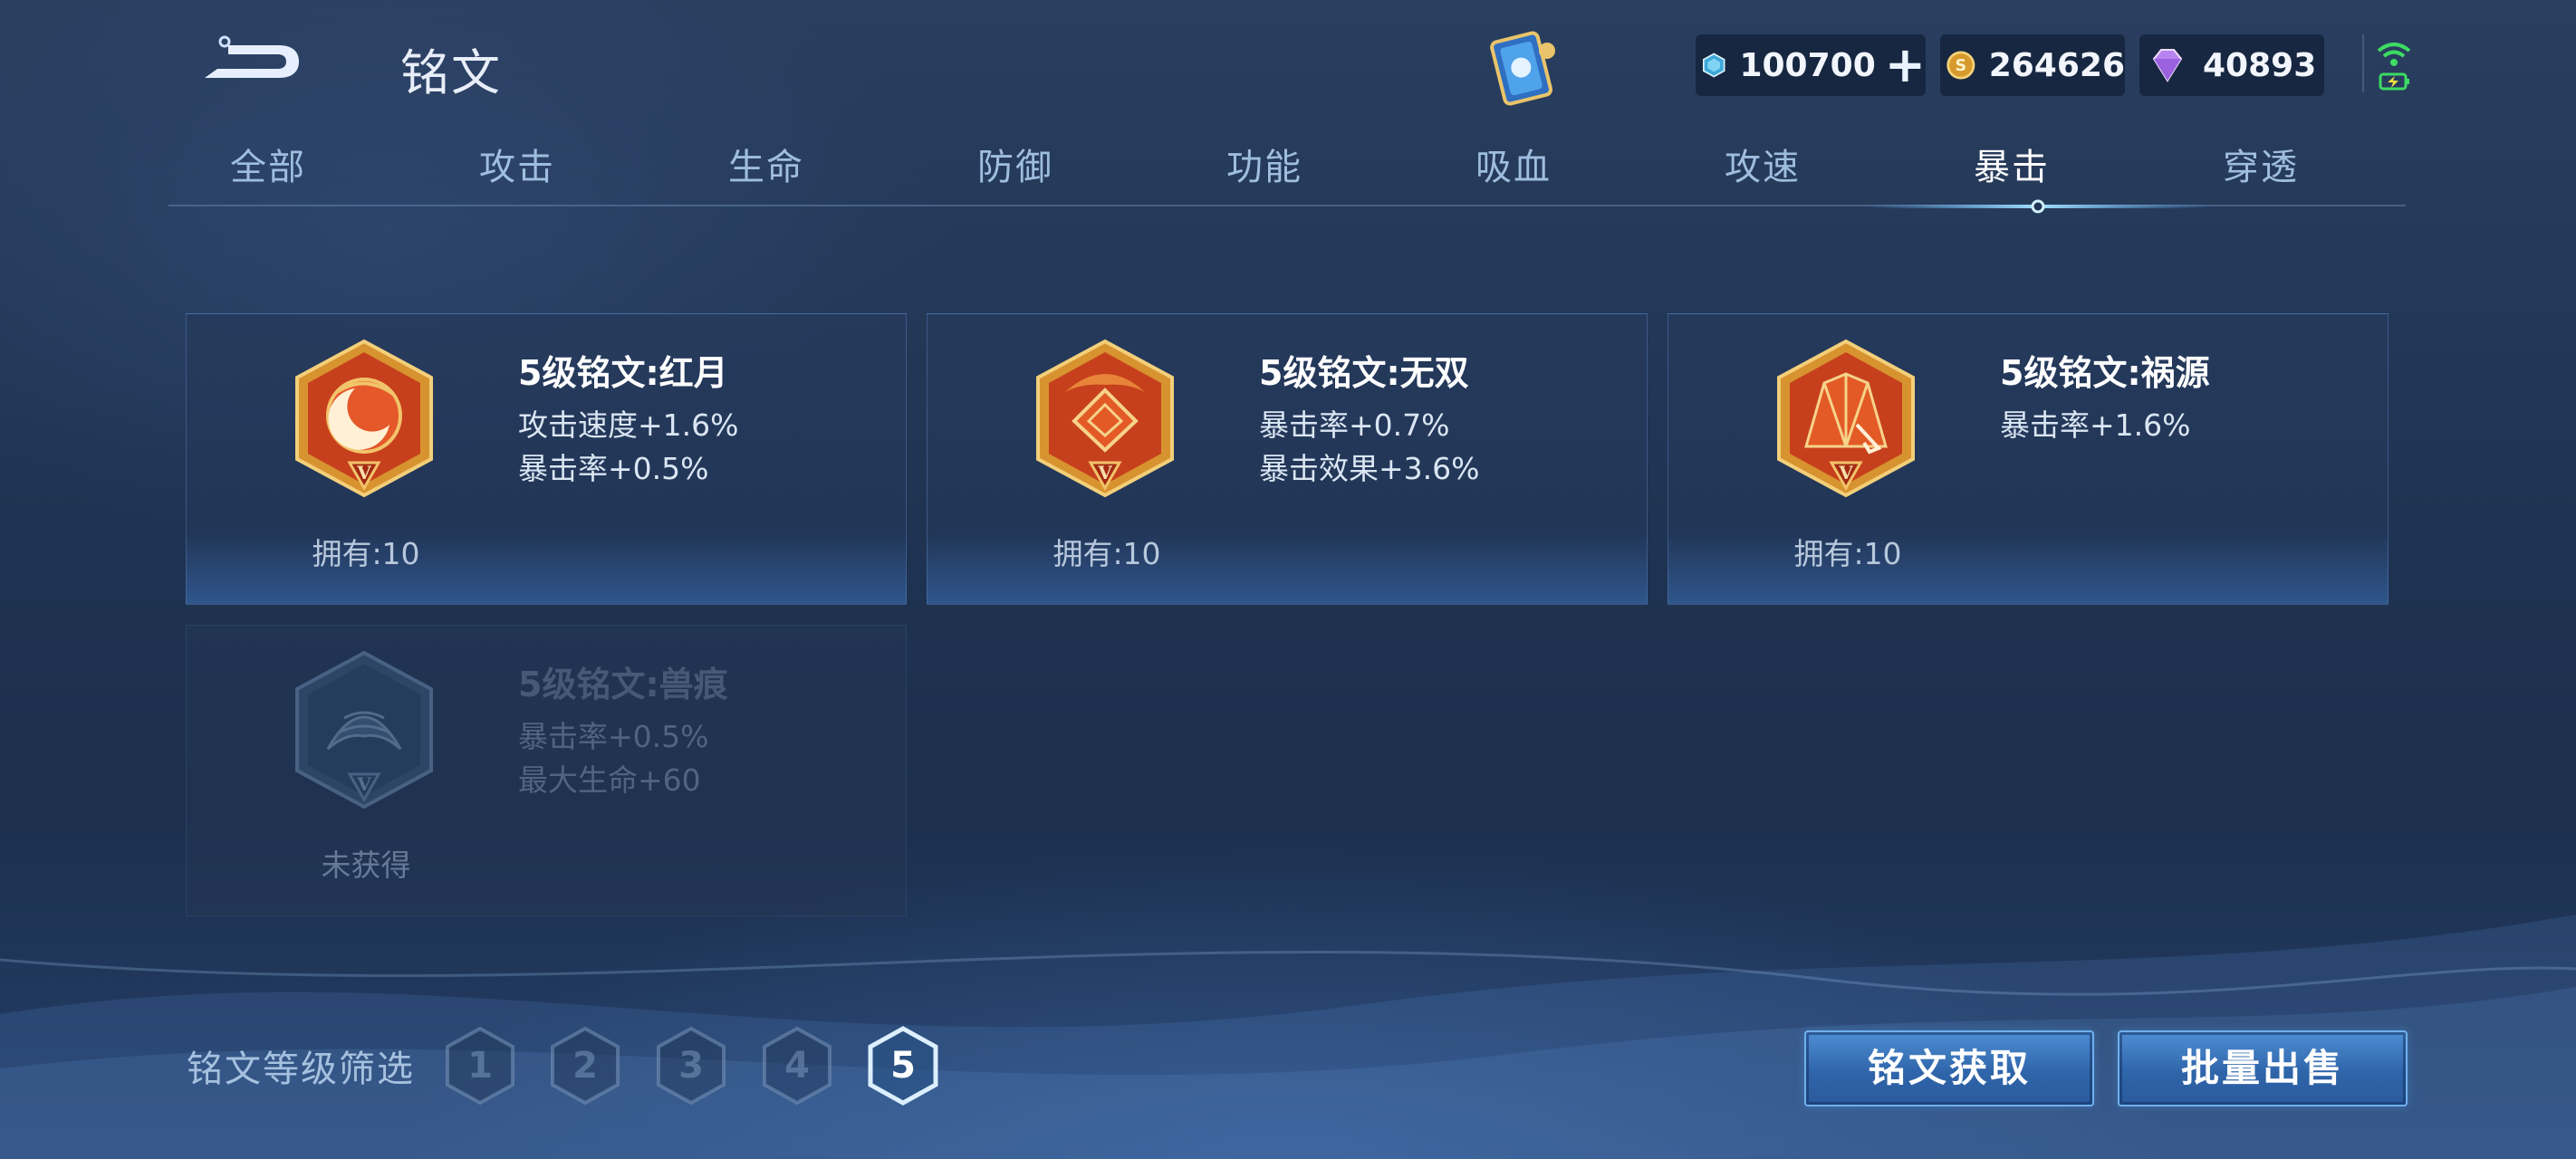 The width and height of the screenshot is (2576, 1159). What do you see at coordinates (252, 57) in the screenshot?
I see `back-arrow-icon` at bounding box center [252, 57].